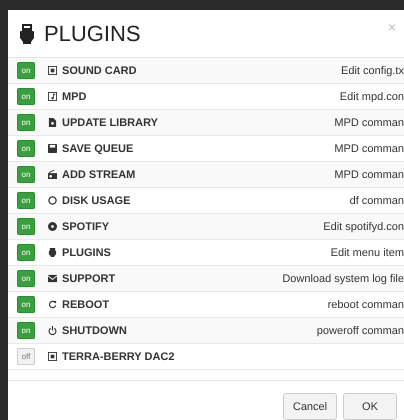 This screenshot has width=404, height=420. What do you see at coordinates (86, 226) in the screenshot?
I see `plugin-name: SPOTIFY` at bounding box center [86, 226].